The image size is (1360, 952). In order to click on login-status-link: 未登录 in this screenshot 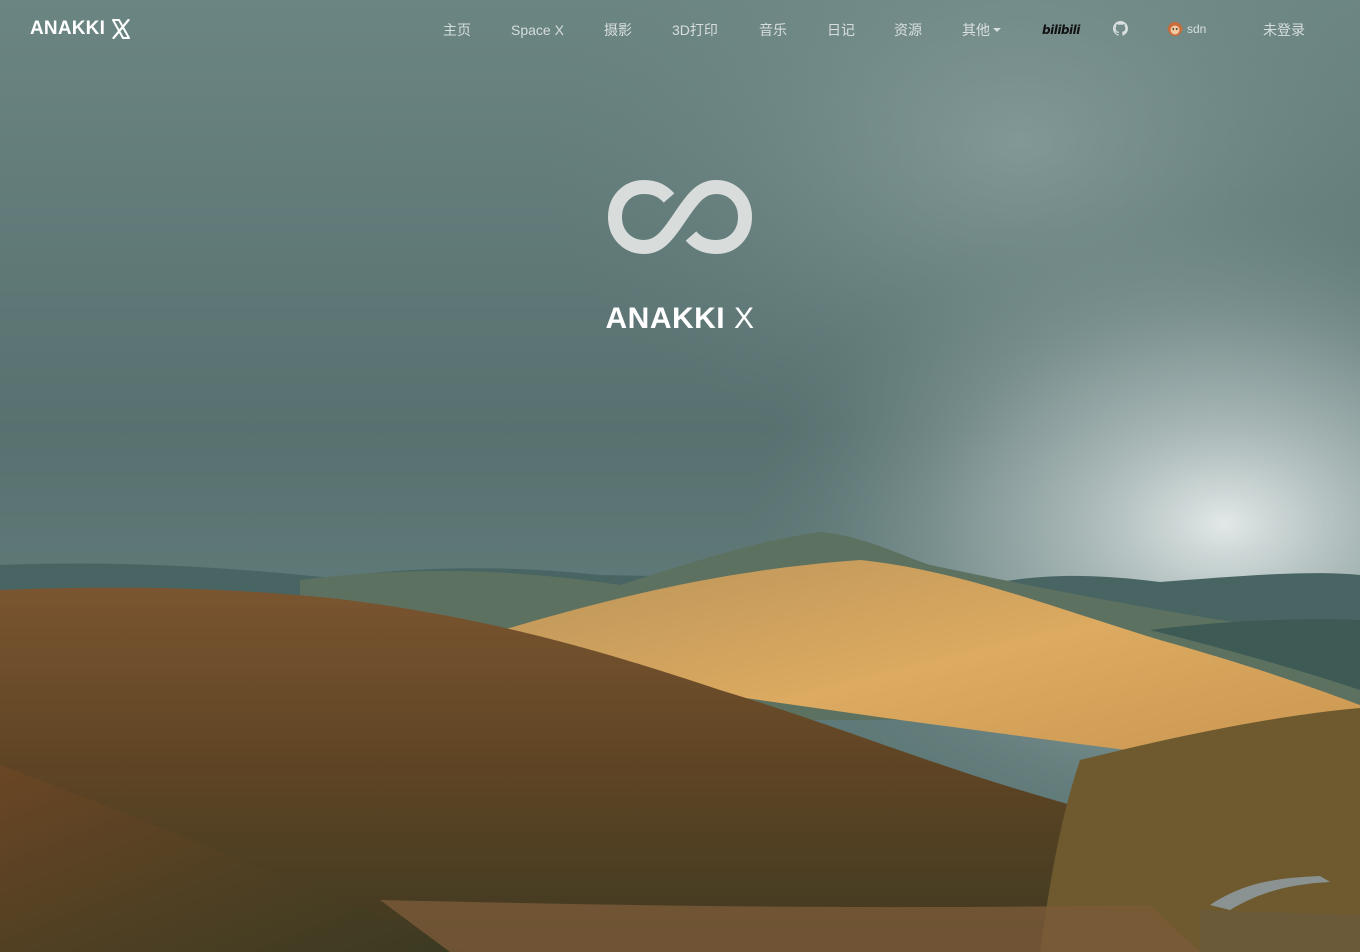, I will do `click(1284, 30)`.